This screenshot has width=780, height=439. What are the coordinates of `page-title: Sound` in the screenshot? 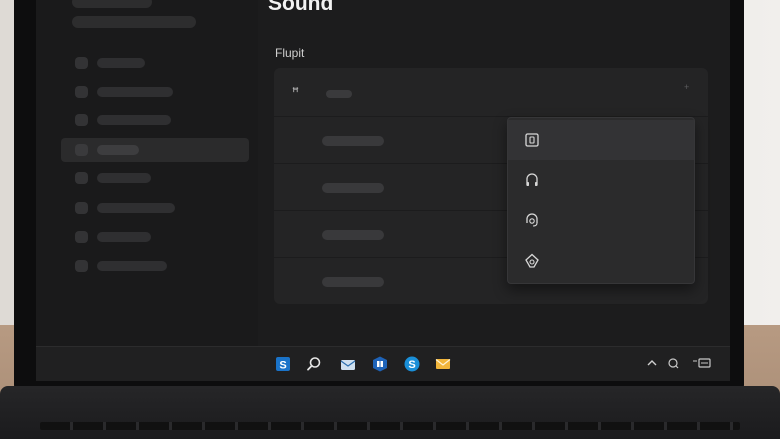 It's located at (301, 7).